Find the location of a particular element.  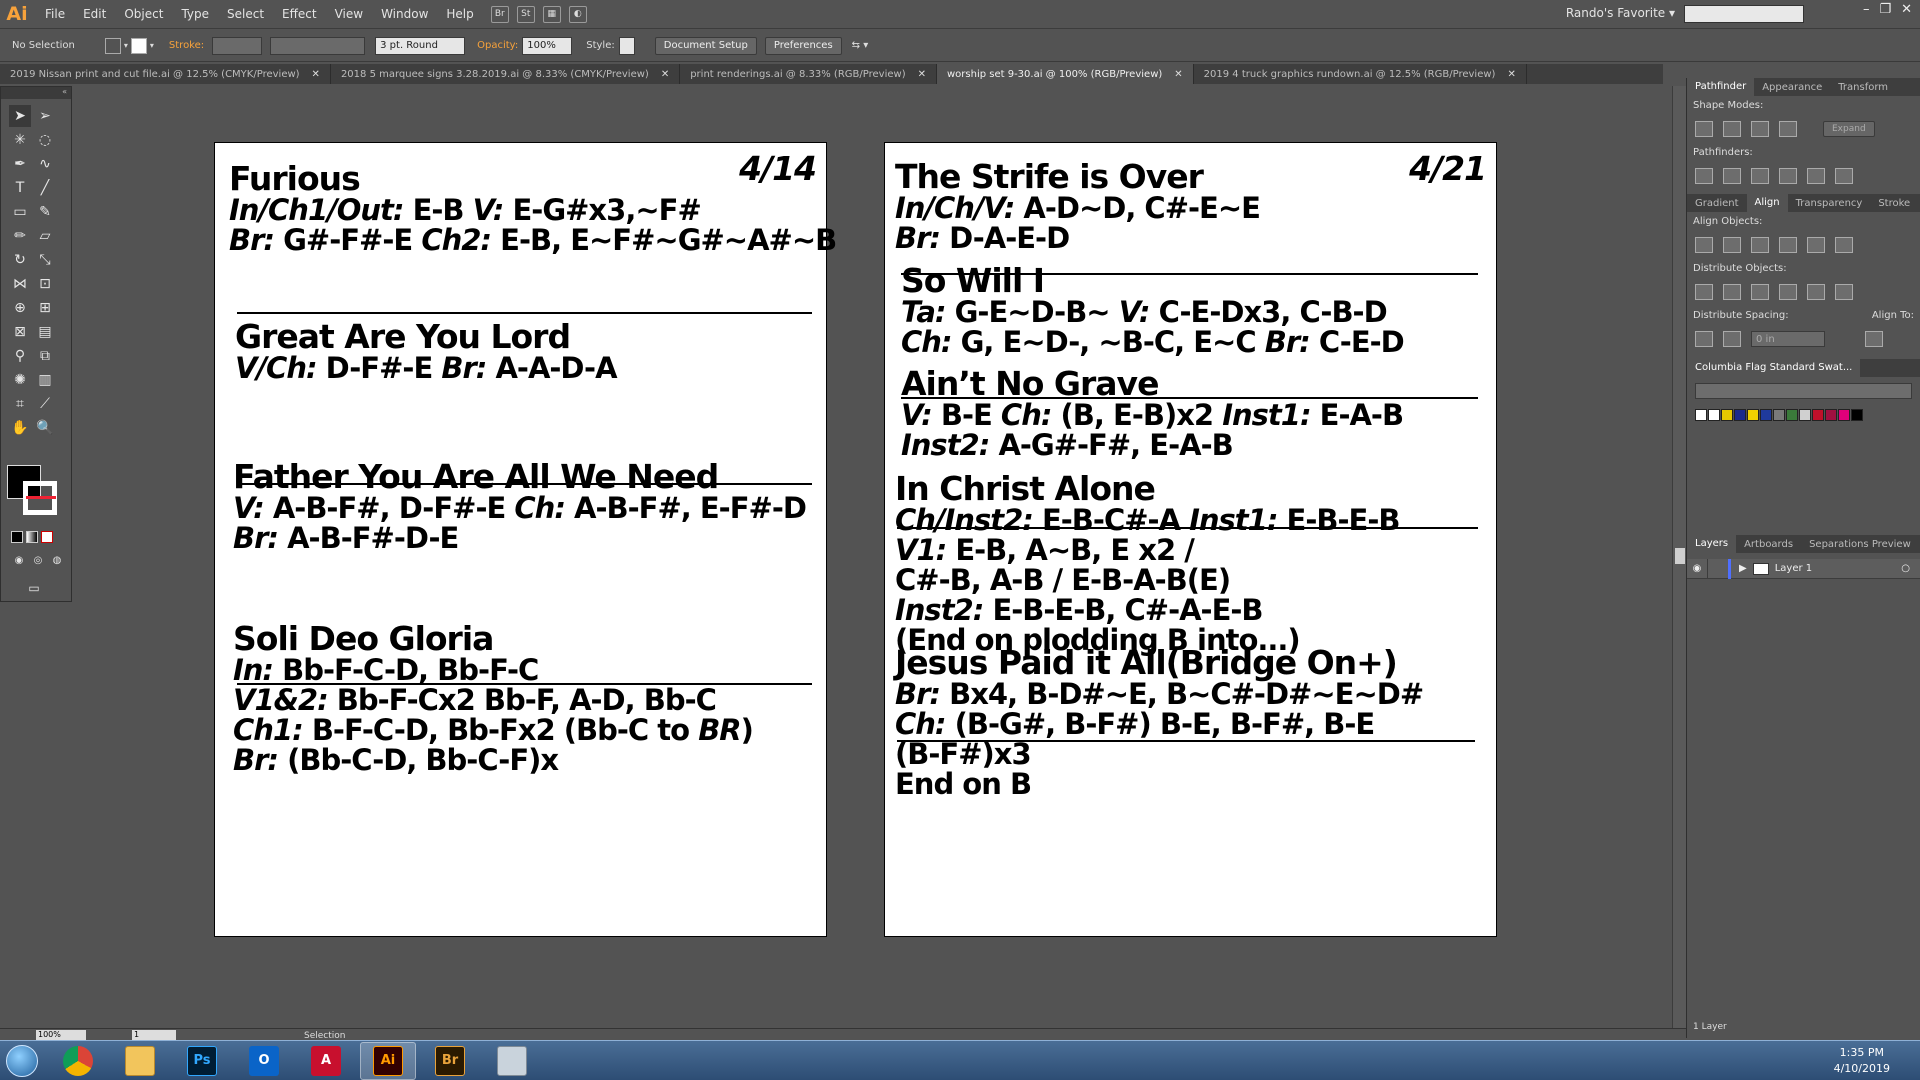

swatch-search-input is located at coordinates (1803, 391).